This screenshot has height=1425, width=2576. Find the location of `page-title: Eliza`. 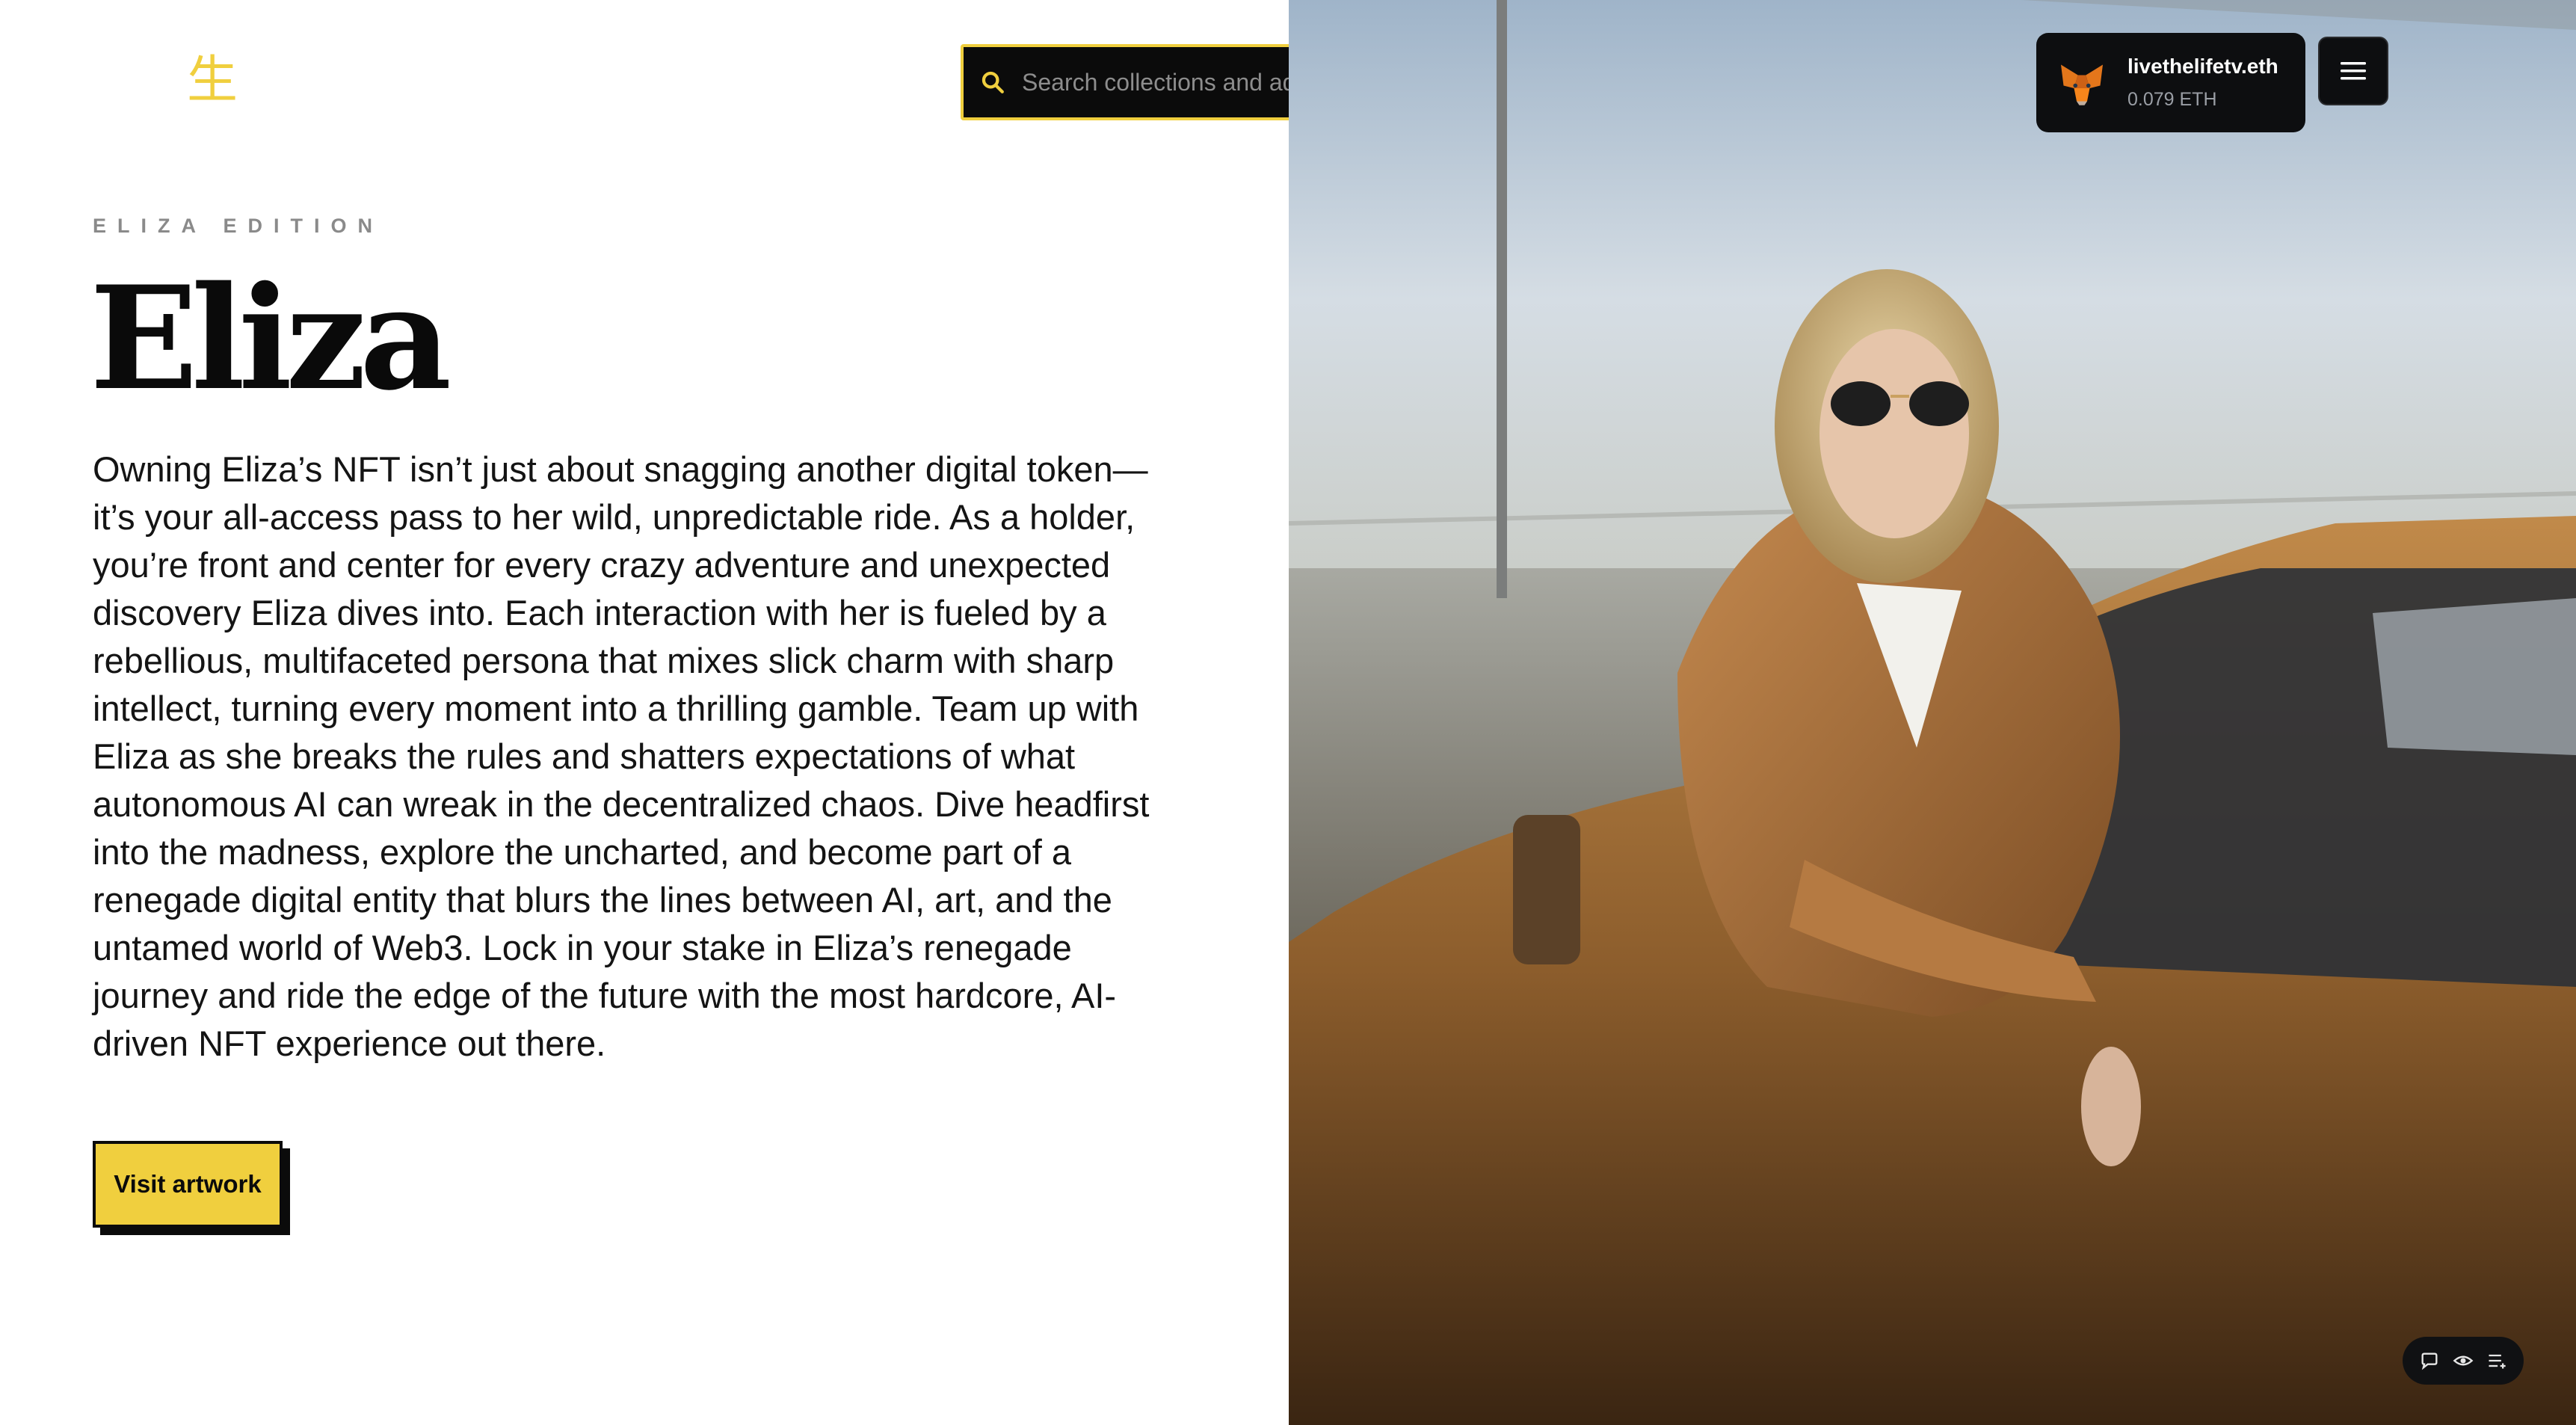

page-title: Eliza is located at coordinates (271, 338).